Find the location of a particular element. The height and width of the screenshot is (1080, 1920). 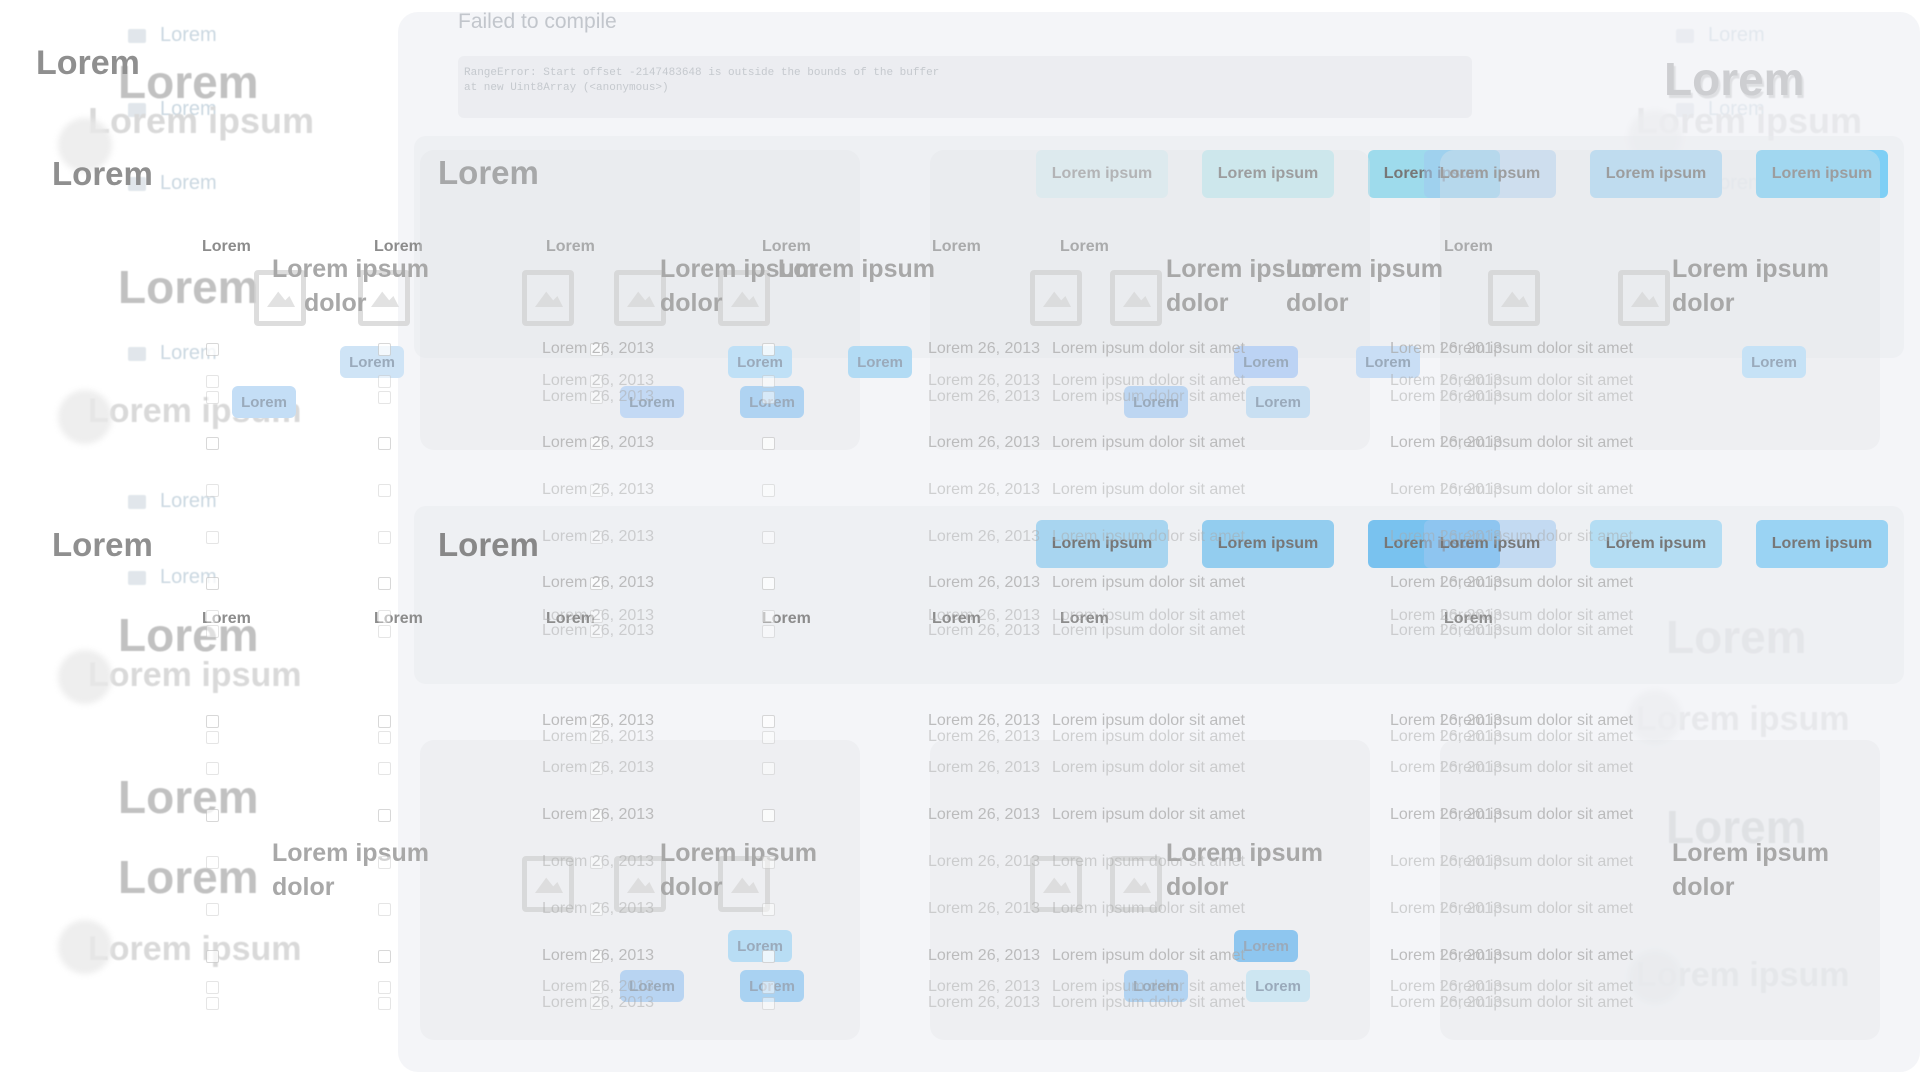

left-heading: Lorem is located at coordinates (102, 173).